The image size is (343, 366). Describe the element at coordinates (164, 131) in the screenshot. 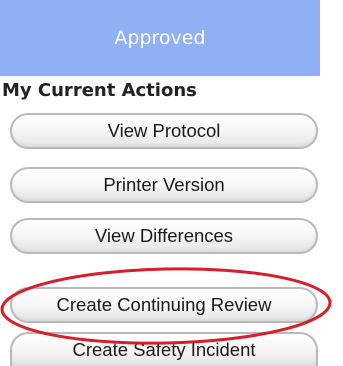

I see `view-protocol-button: View Protocol` at that location.